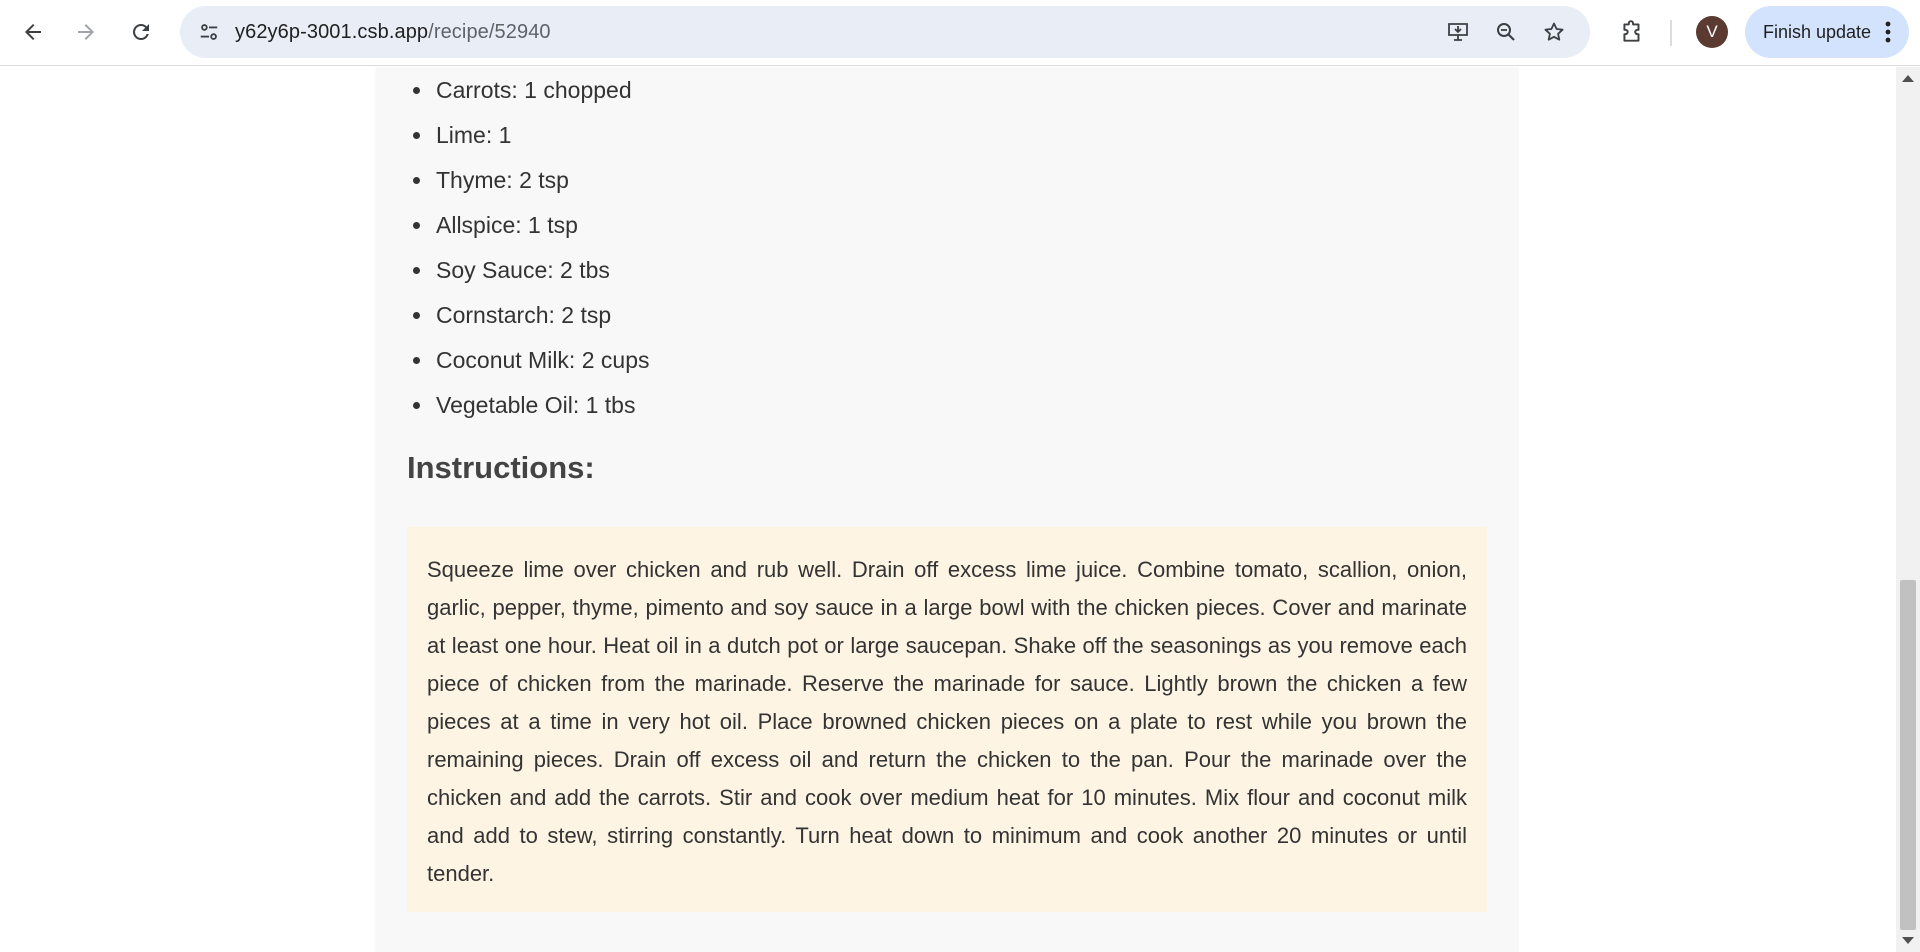 The image size is (1920, 952). I want to click on ingredient-item: Coconut Milk: 2 cups, so click(541, 367).